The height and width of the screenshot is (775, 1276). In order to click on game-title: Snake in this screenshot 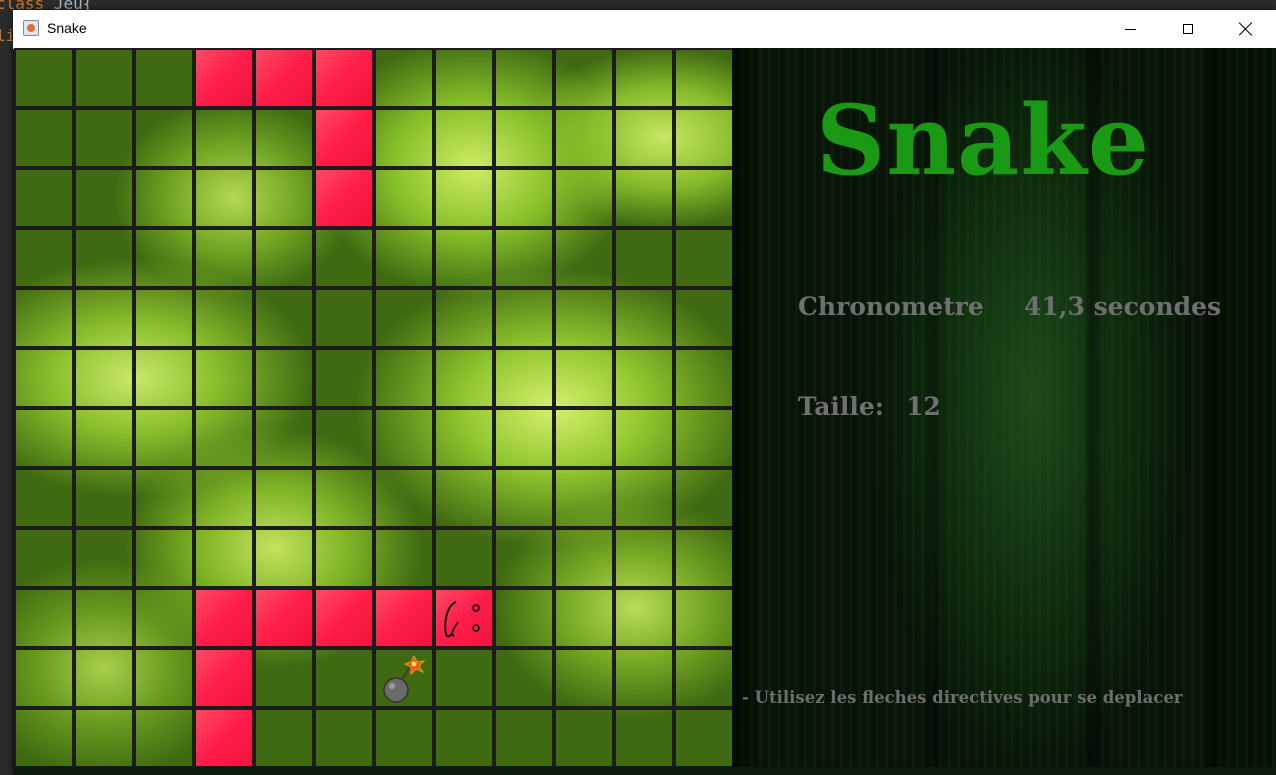, I will do `click(983, 140)`.